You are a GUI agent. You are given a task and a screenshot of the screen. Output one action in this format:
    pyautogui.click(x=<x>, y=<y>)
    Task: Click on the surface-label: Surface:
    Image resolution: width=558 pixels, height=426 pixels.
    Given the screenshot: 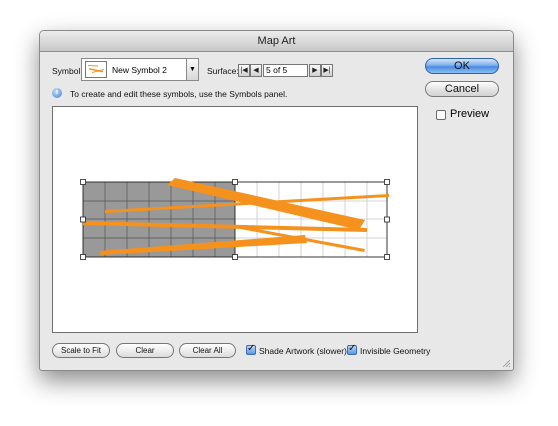 What is the action you would take?
    pyautogui.click(x=223, y=71)
    